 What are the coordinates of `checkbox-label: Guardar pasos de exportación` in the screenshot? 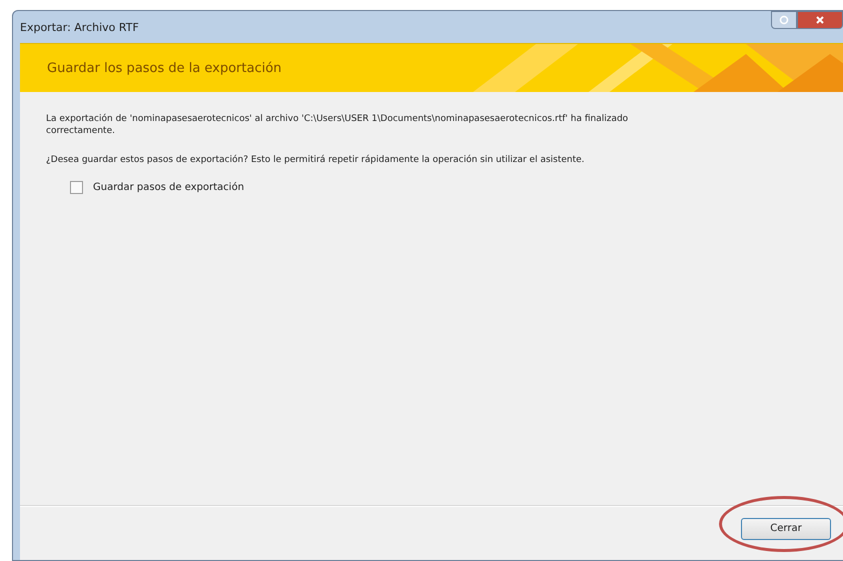 It's located at (168, 188).